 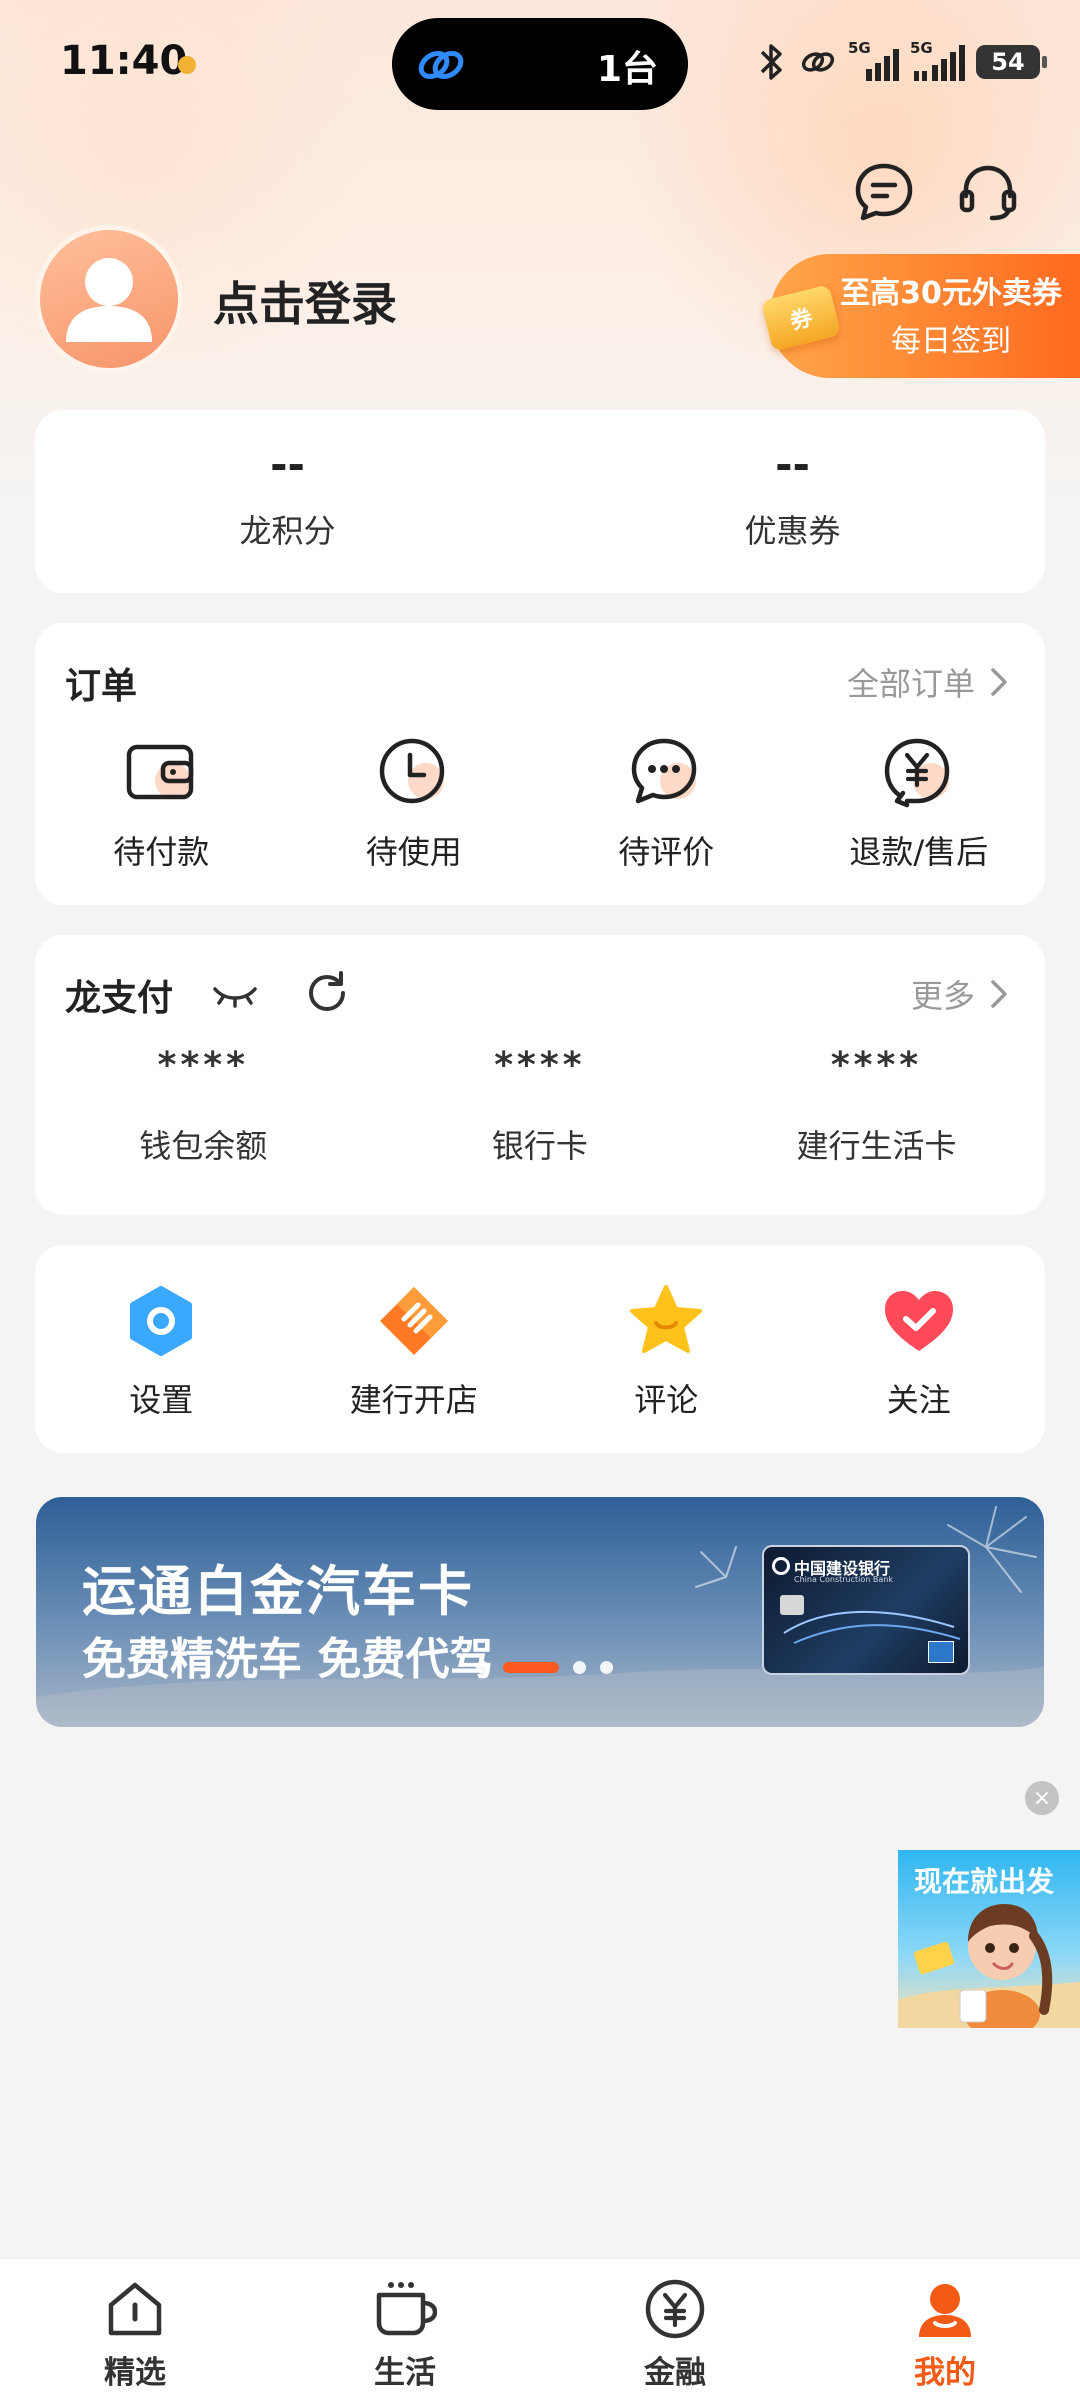 I want to click on order-to-review: 待评价, so click(x=666, y=803).